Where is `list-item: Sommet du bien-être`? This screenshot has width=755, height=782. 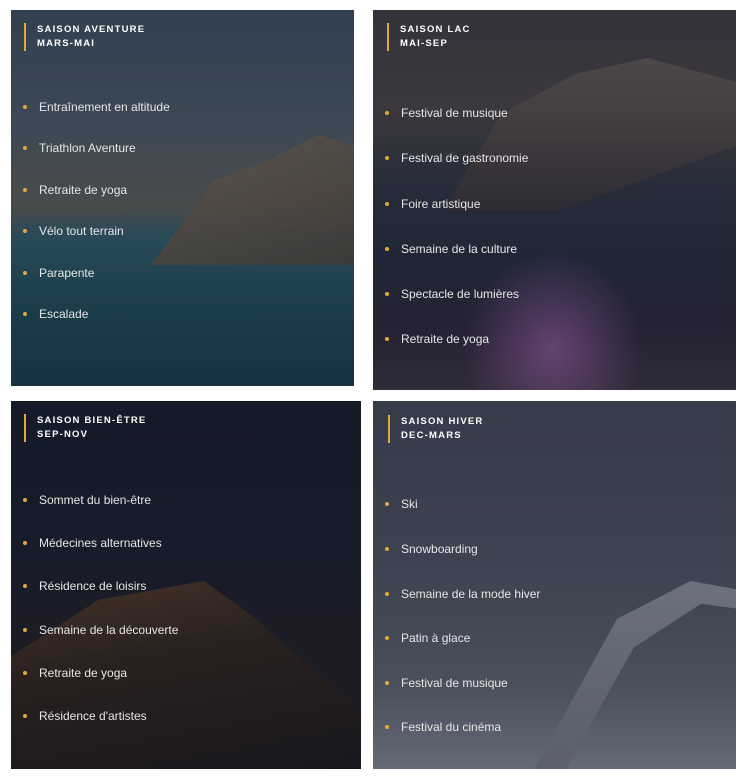
list-item: Sommet du bien-être is located at coordinates (87, 500).